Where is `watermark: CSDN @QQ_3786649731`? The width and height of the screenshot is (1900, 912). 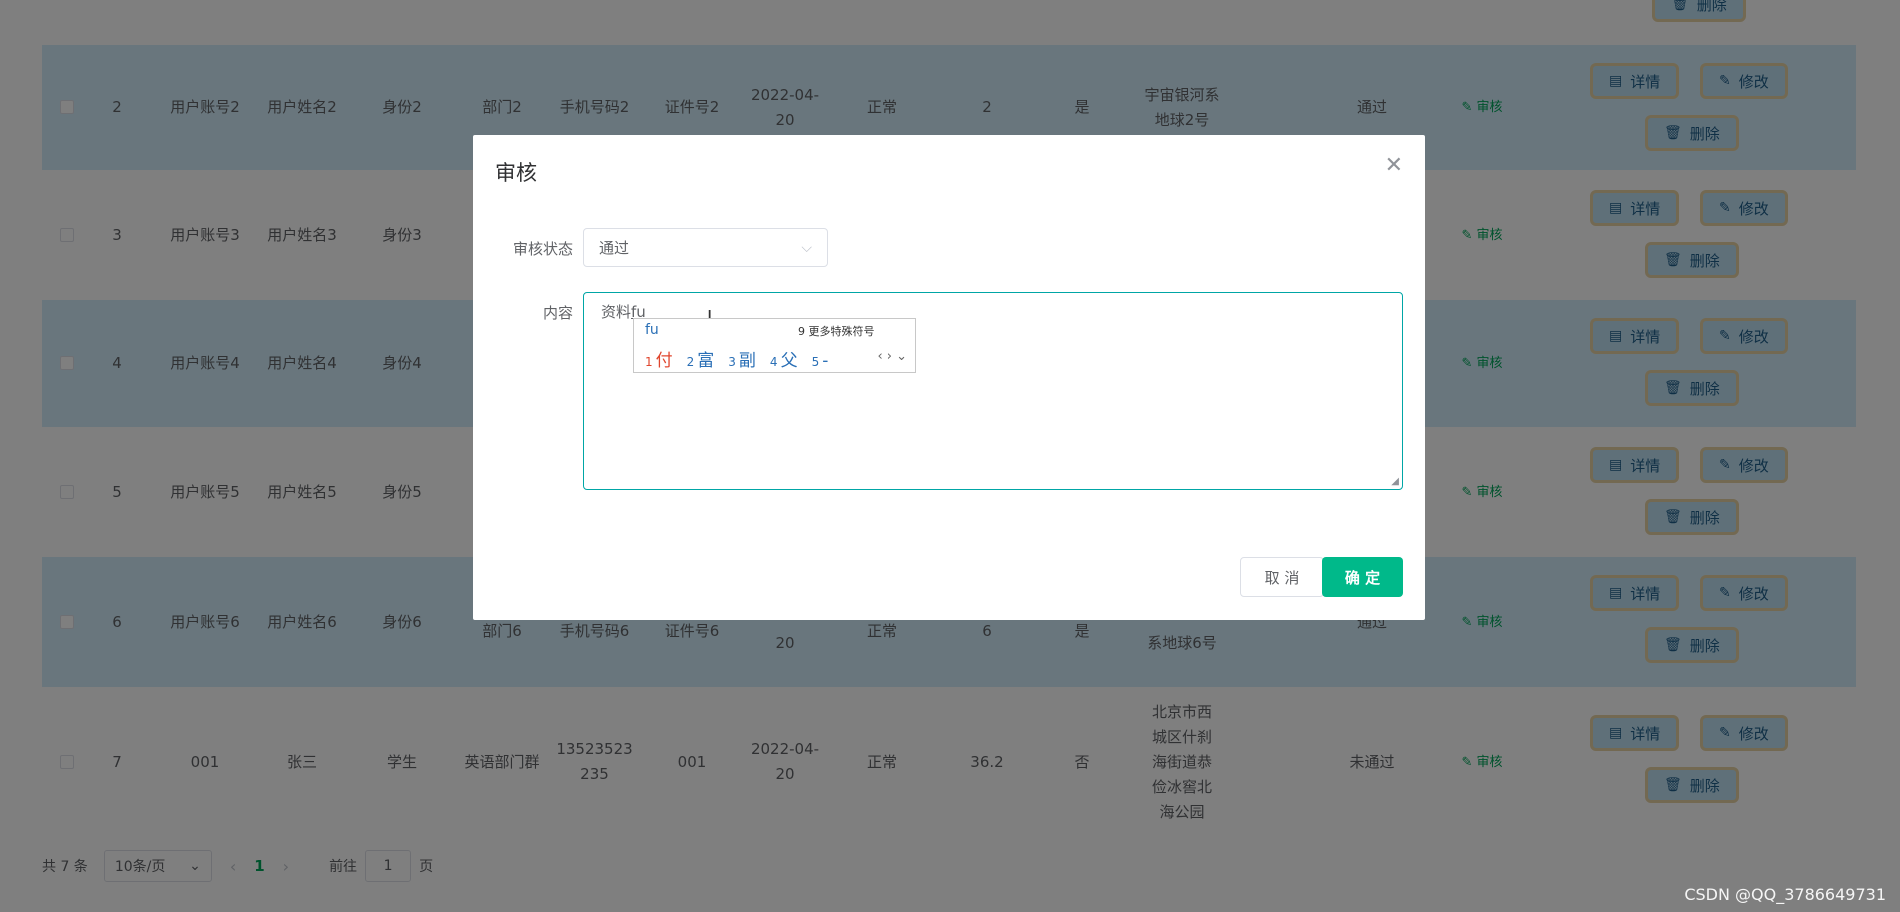 watermark: CSDN @QQ_3786649731 is located at coordinates (1785, 894).